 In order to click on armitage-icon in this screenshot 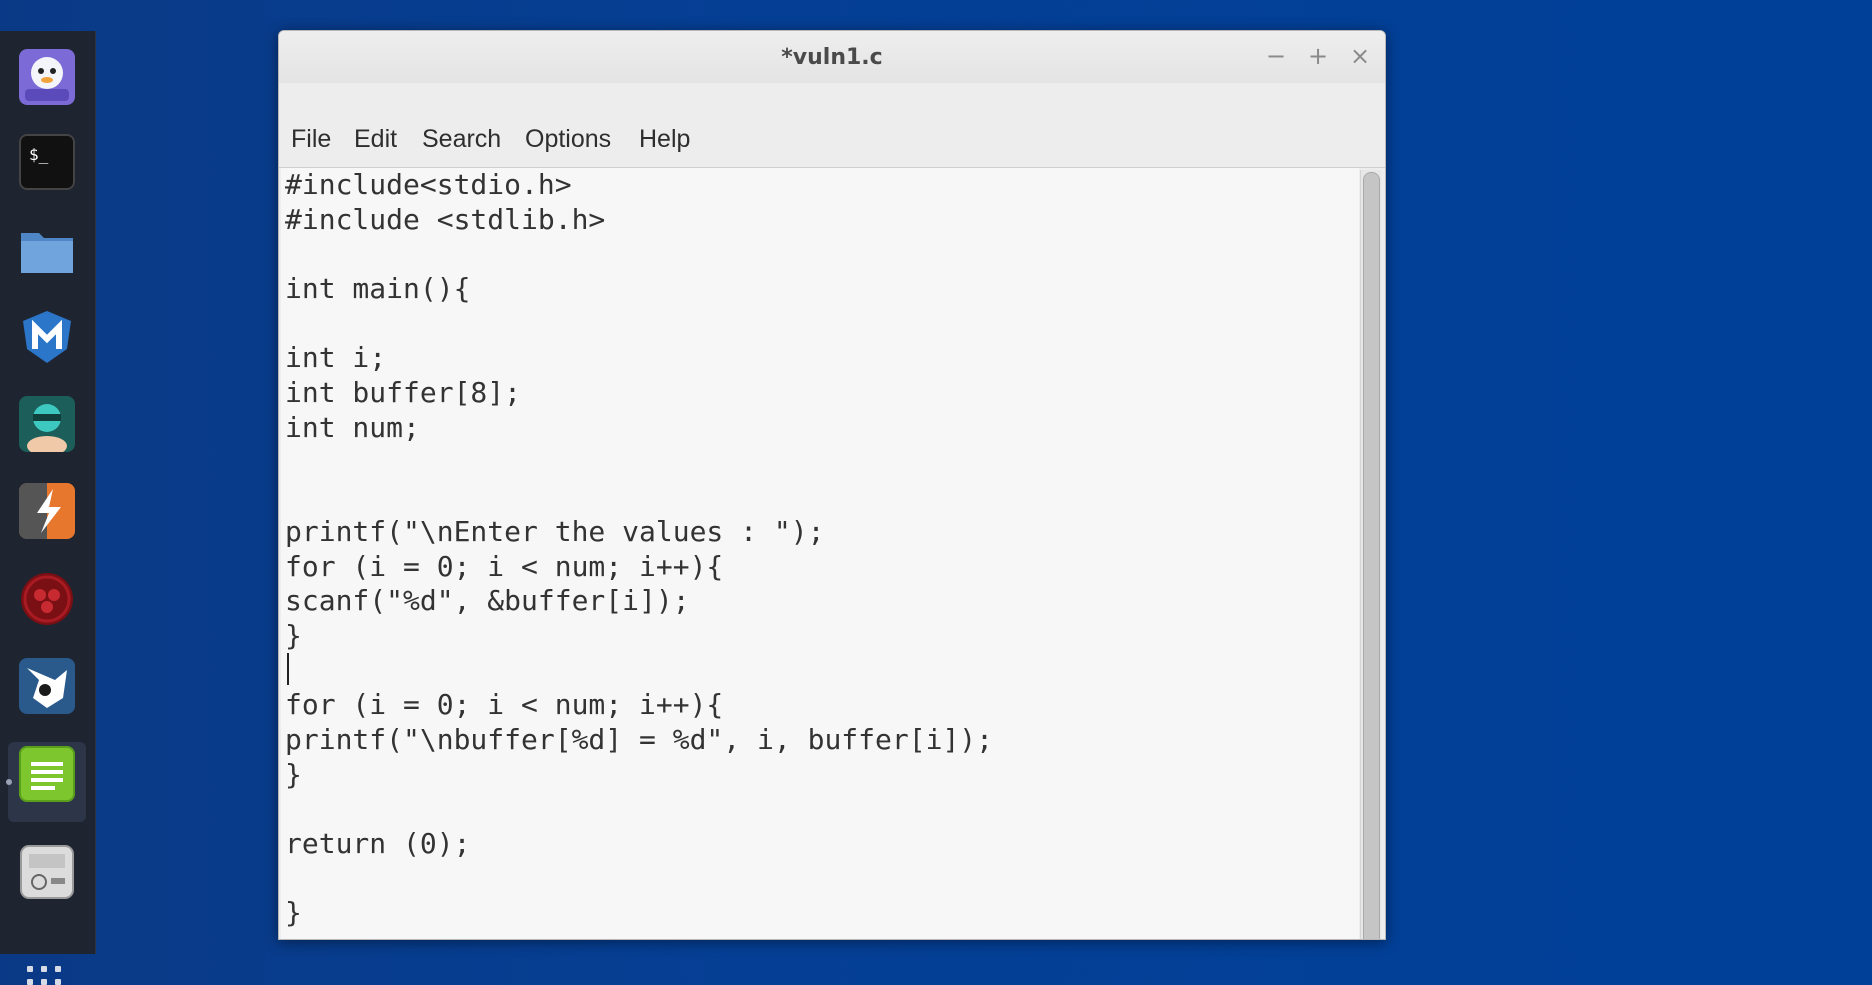, I will do `click(47, 424)`.